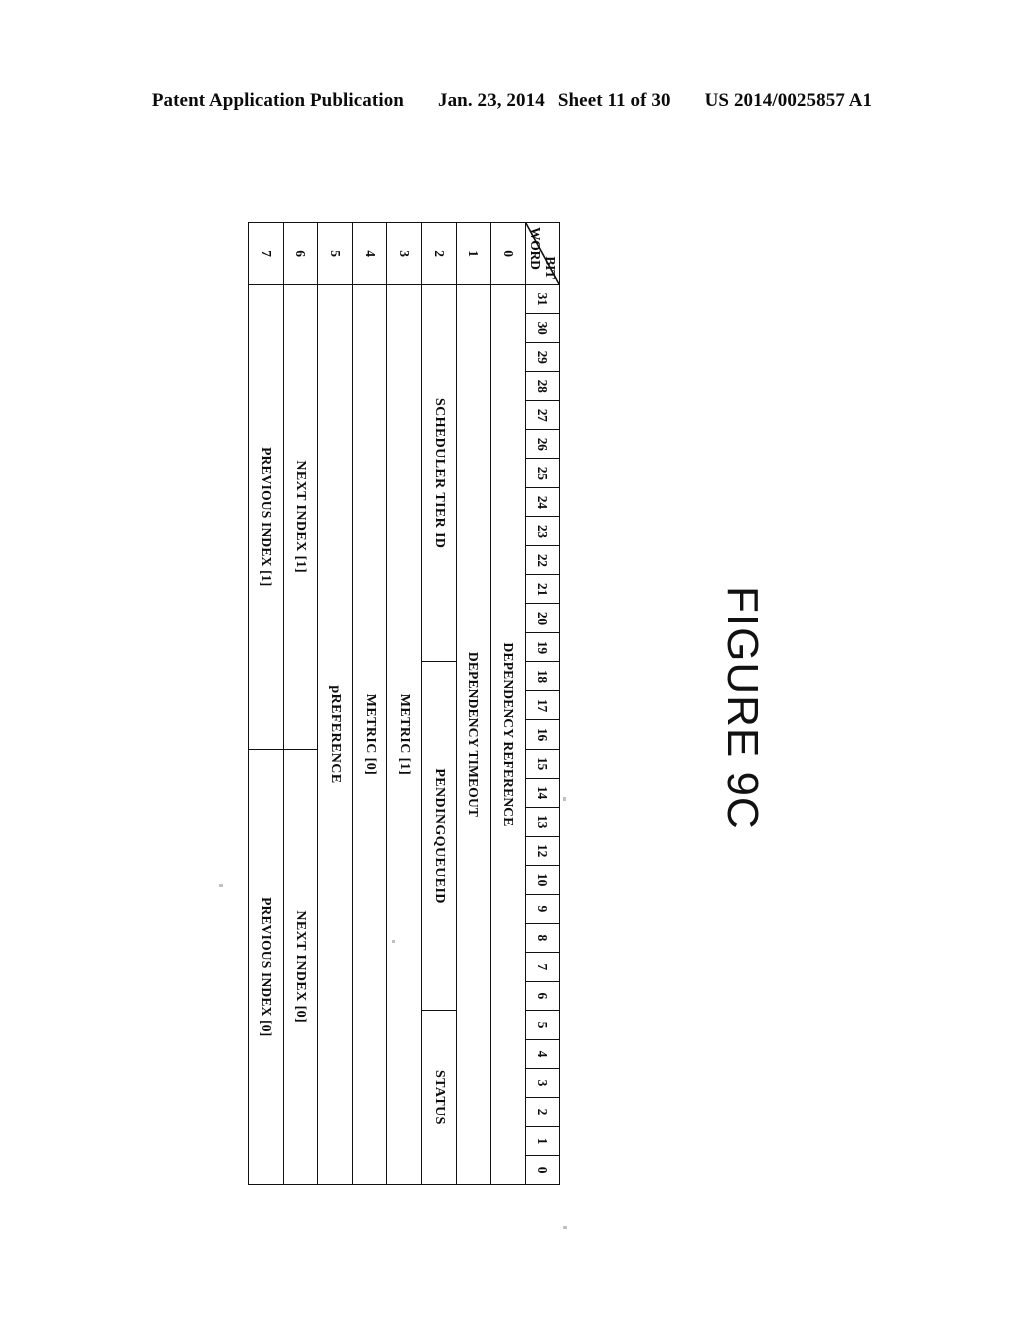  I want to click on word-number-cell: 3, so click(404, 253).